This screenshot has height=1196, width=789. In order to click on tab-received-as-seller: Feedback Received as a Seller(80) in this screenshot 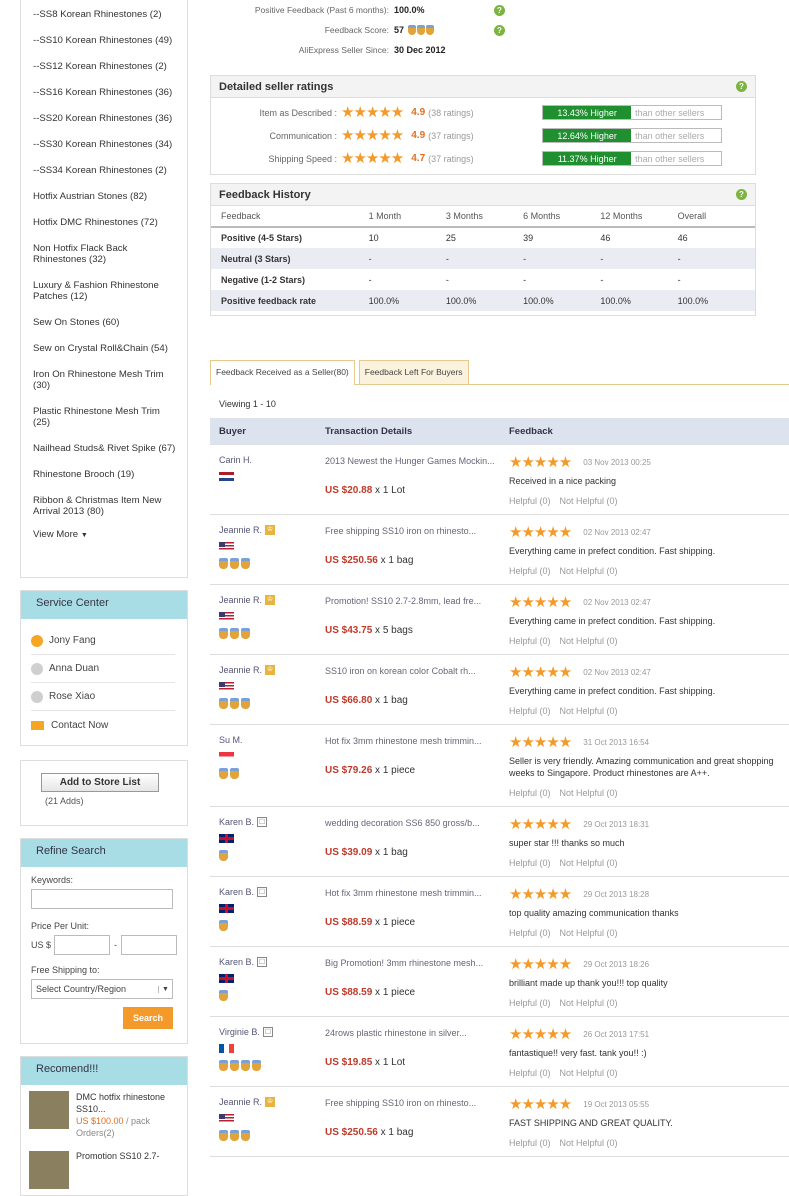, I will do `click(282, 372)`.